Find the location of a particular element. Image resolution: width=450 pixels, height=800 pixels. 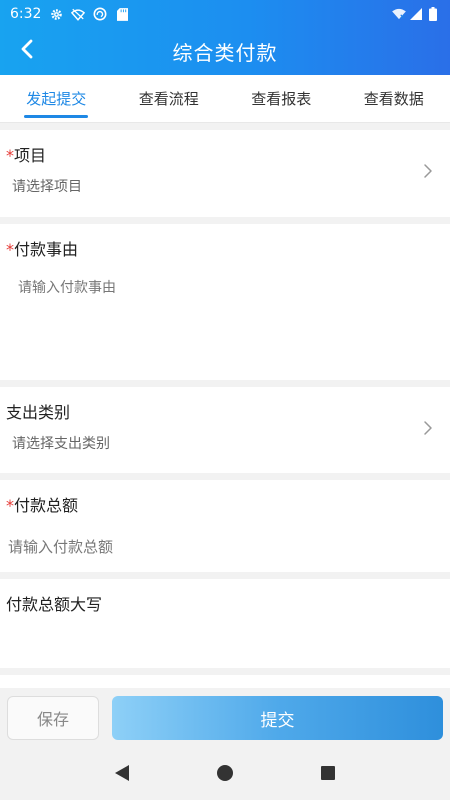

signal-icon is located at coordinates (416, 14).